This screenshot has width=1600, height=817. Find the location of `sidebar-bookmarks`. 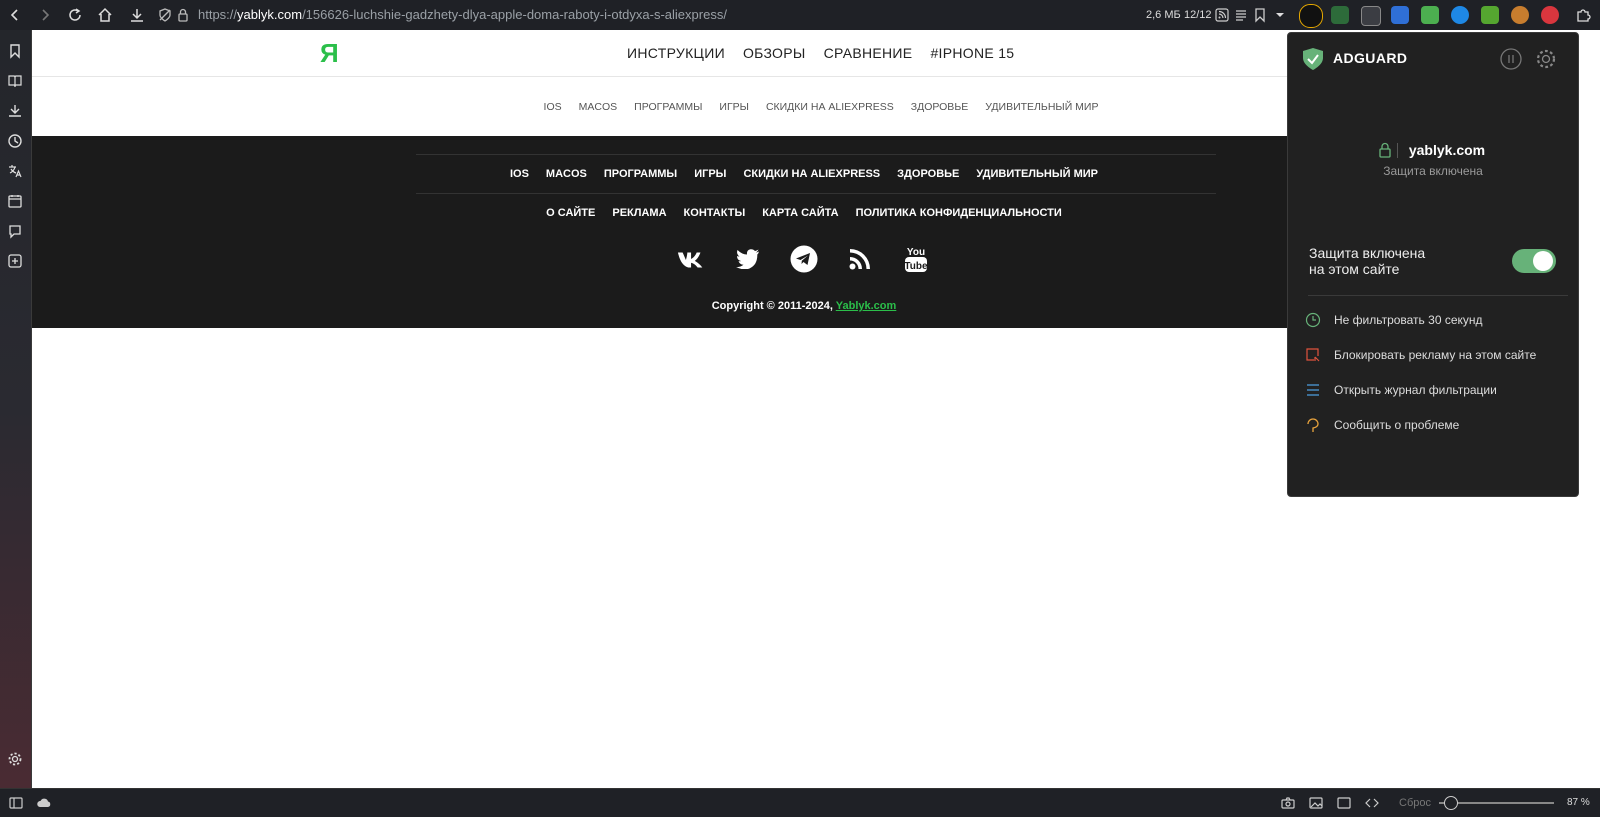

sidebar-bookmarks is located at coordinates (15, 51).